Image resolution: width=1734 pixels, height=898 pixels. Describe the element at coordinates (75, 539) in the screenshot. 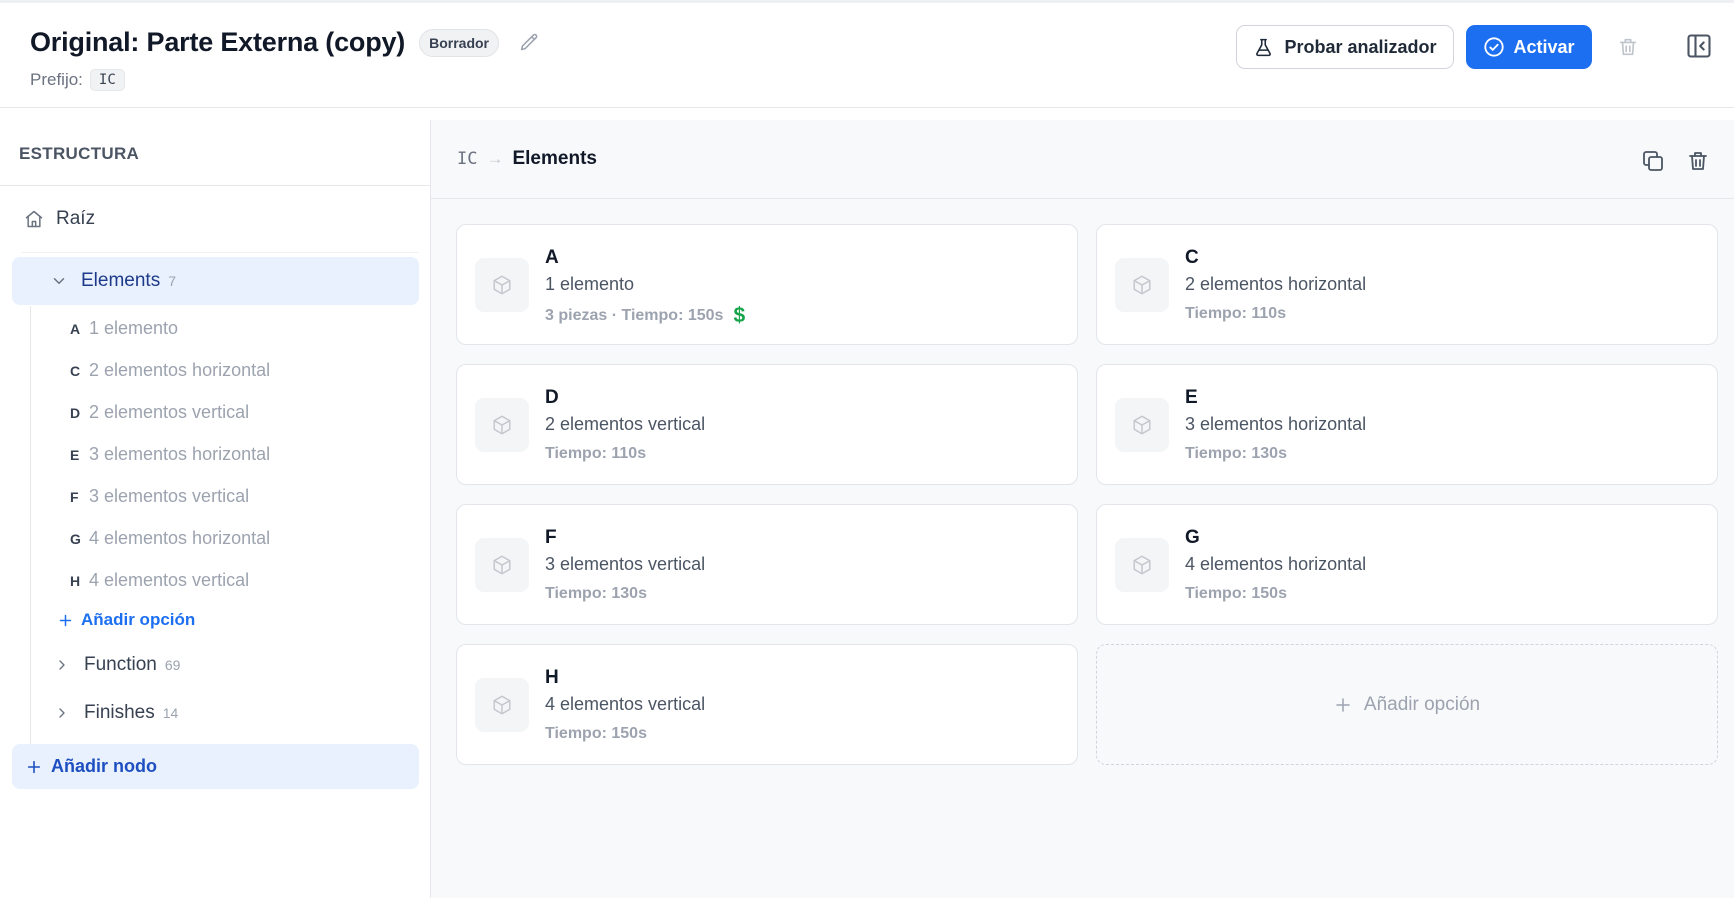

I see `child-letter: G` at that location.